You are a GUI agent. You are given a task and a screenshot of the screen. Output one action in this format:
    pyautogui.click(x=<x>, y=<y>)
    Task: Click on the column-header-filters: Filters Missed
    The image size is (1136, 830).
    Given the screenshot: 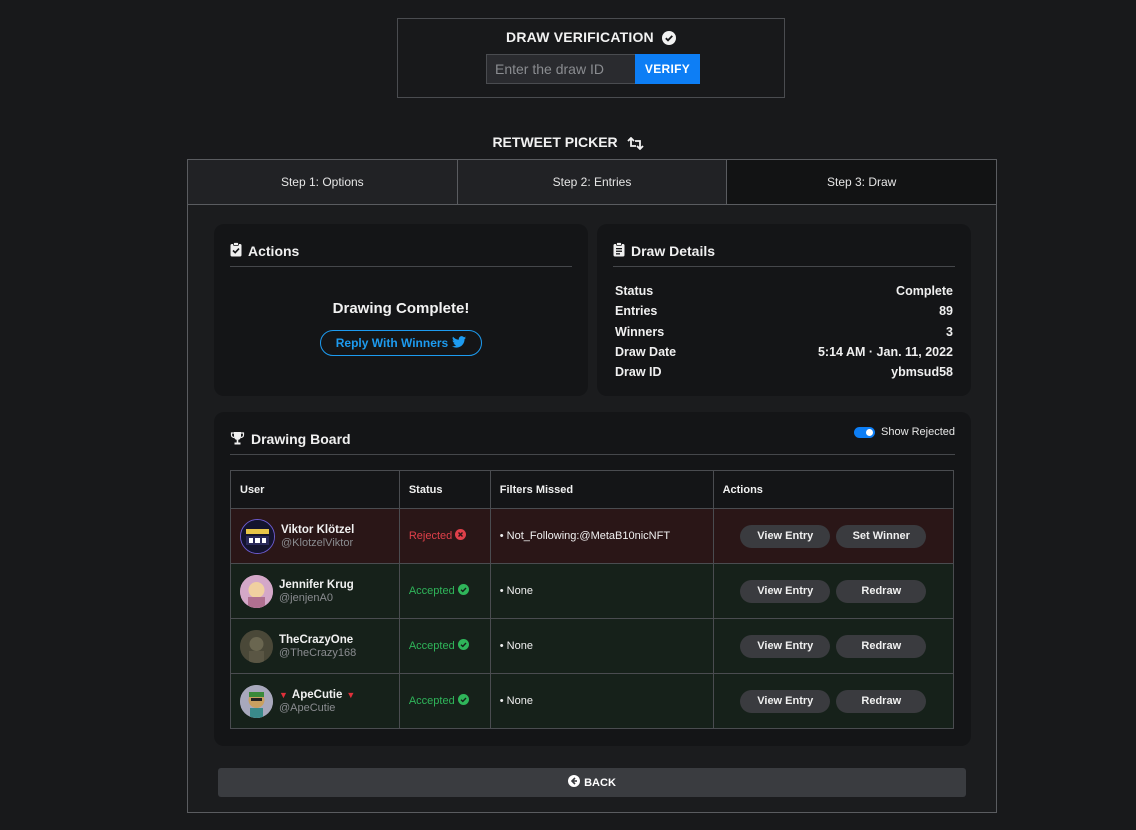 What is the action you would take?
    pyautogui.click(x=601, y=489)
    